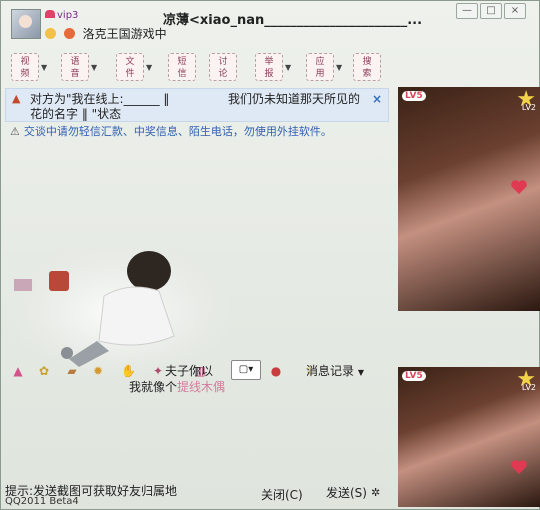 The image size is (540, 510). I want to click on close-icon: ×, so click(377, 99).